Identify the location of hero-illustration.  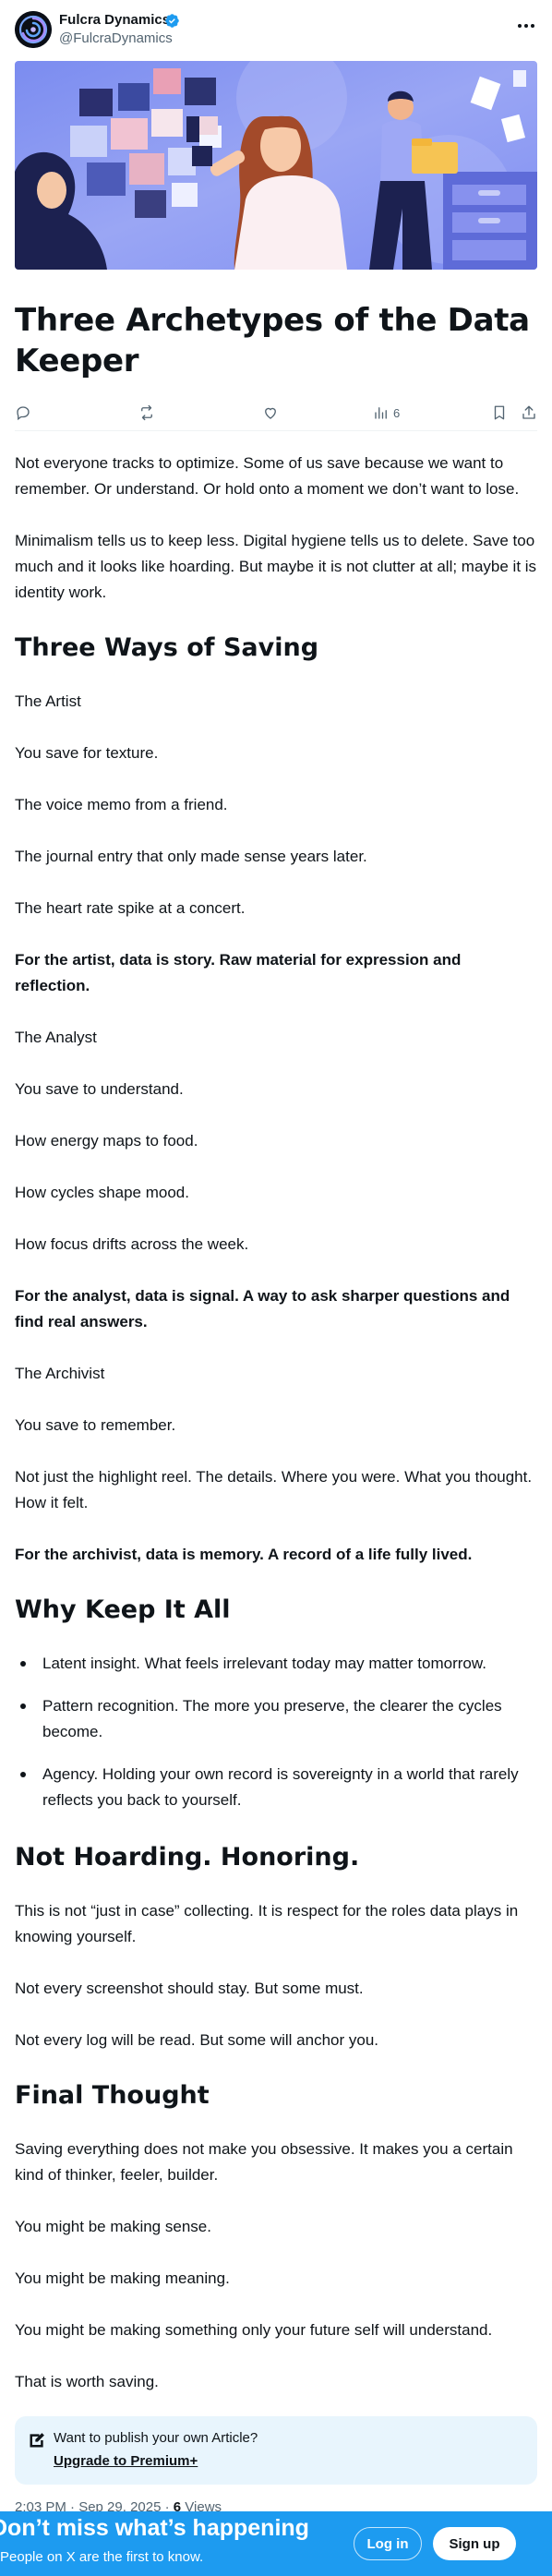
(276, 165).